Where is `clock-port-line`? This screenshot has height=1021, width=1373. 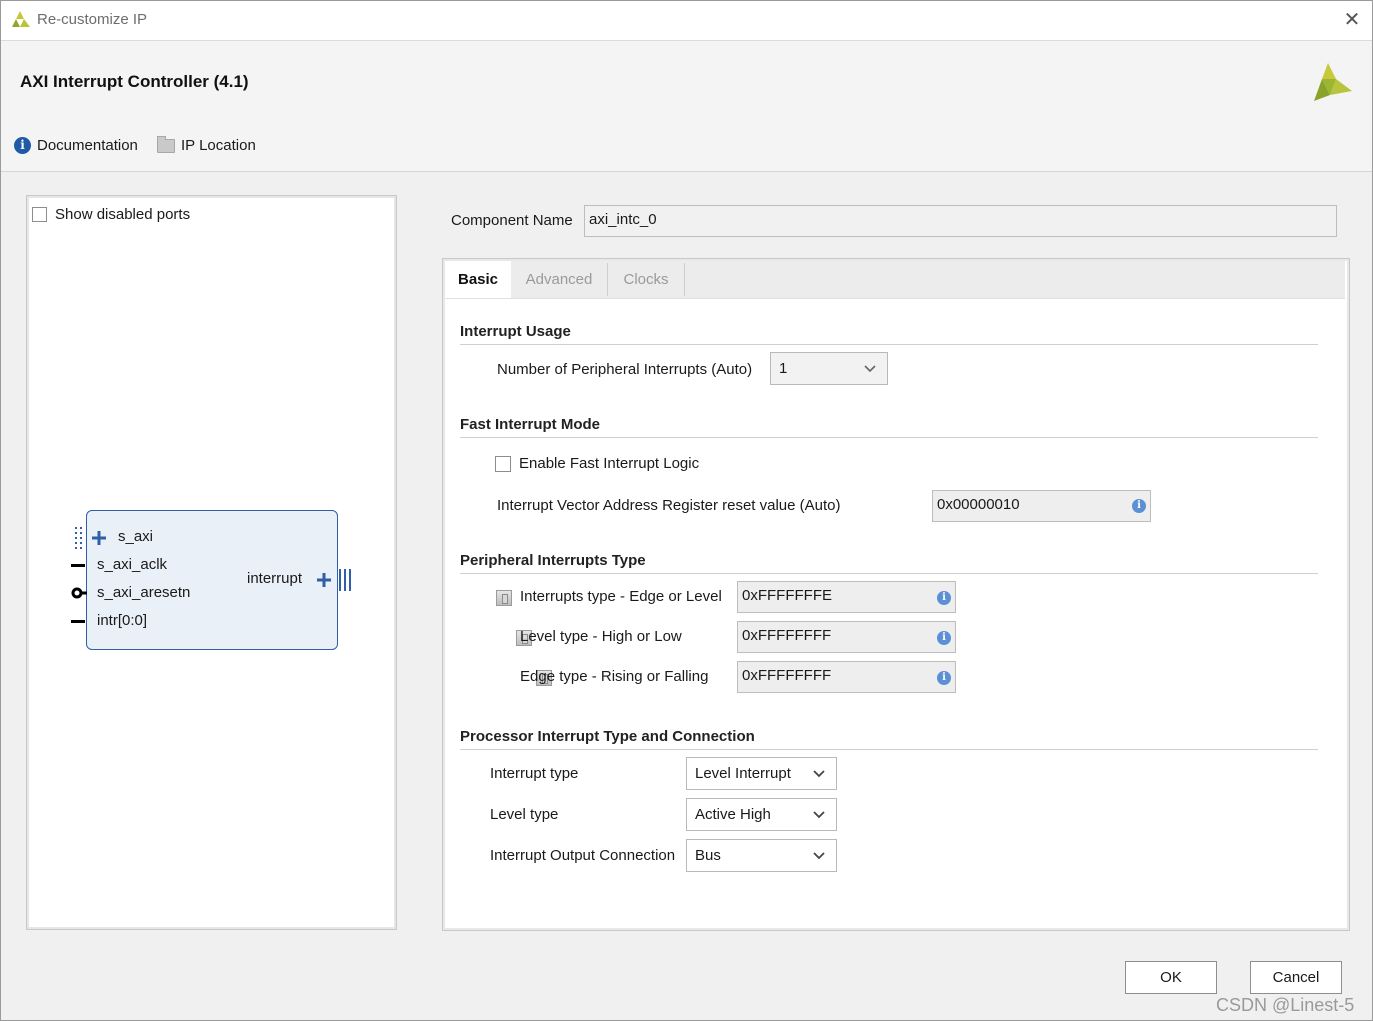 clock-port-line is located at coordinates (78, 565).